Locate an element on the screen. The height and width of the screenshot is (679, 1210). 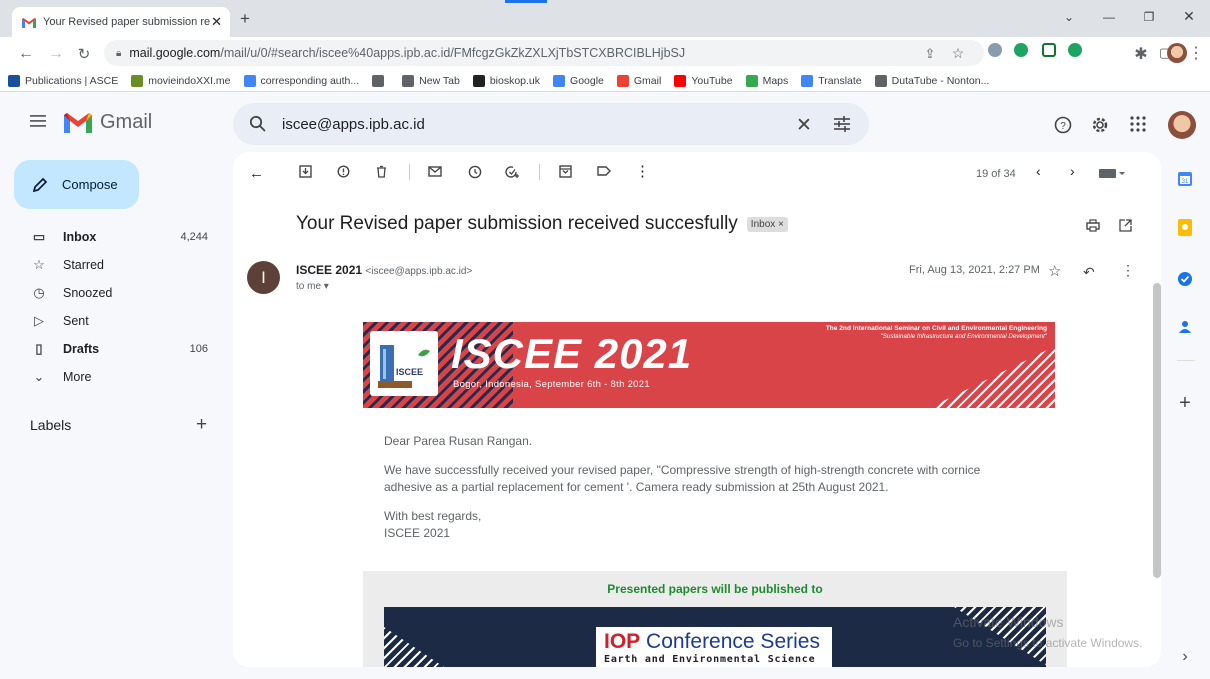
show-side-panel-icon: › is located at coordinates (1185, 657).